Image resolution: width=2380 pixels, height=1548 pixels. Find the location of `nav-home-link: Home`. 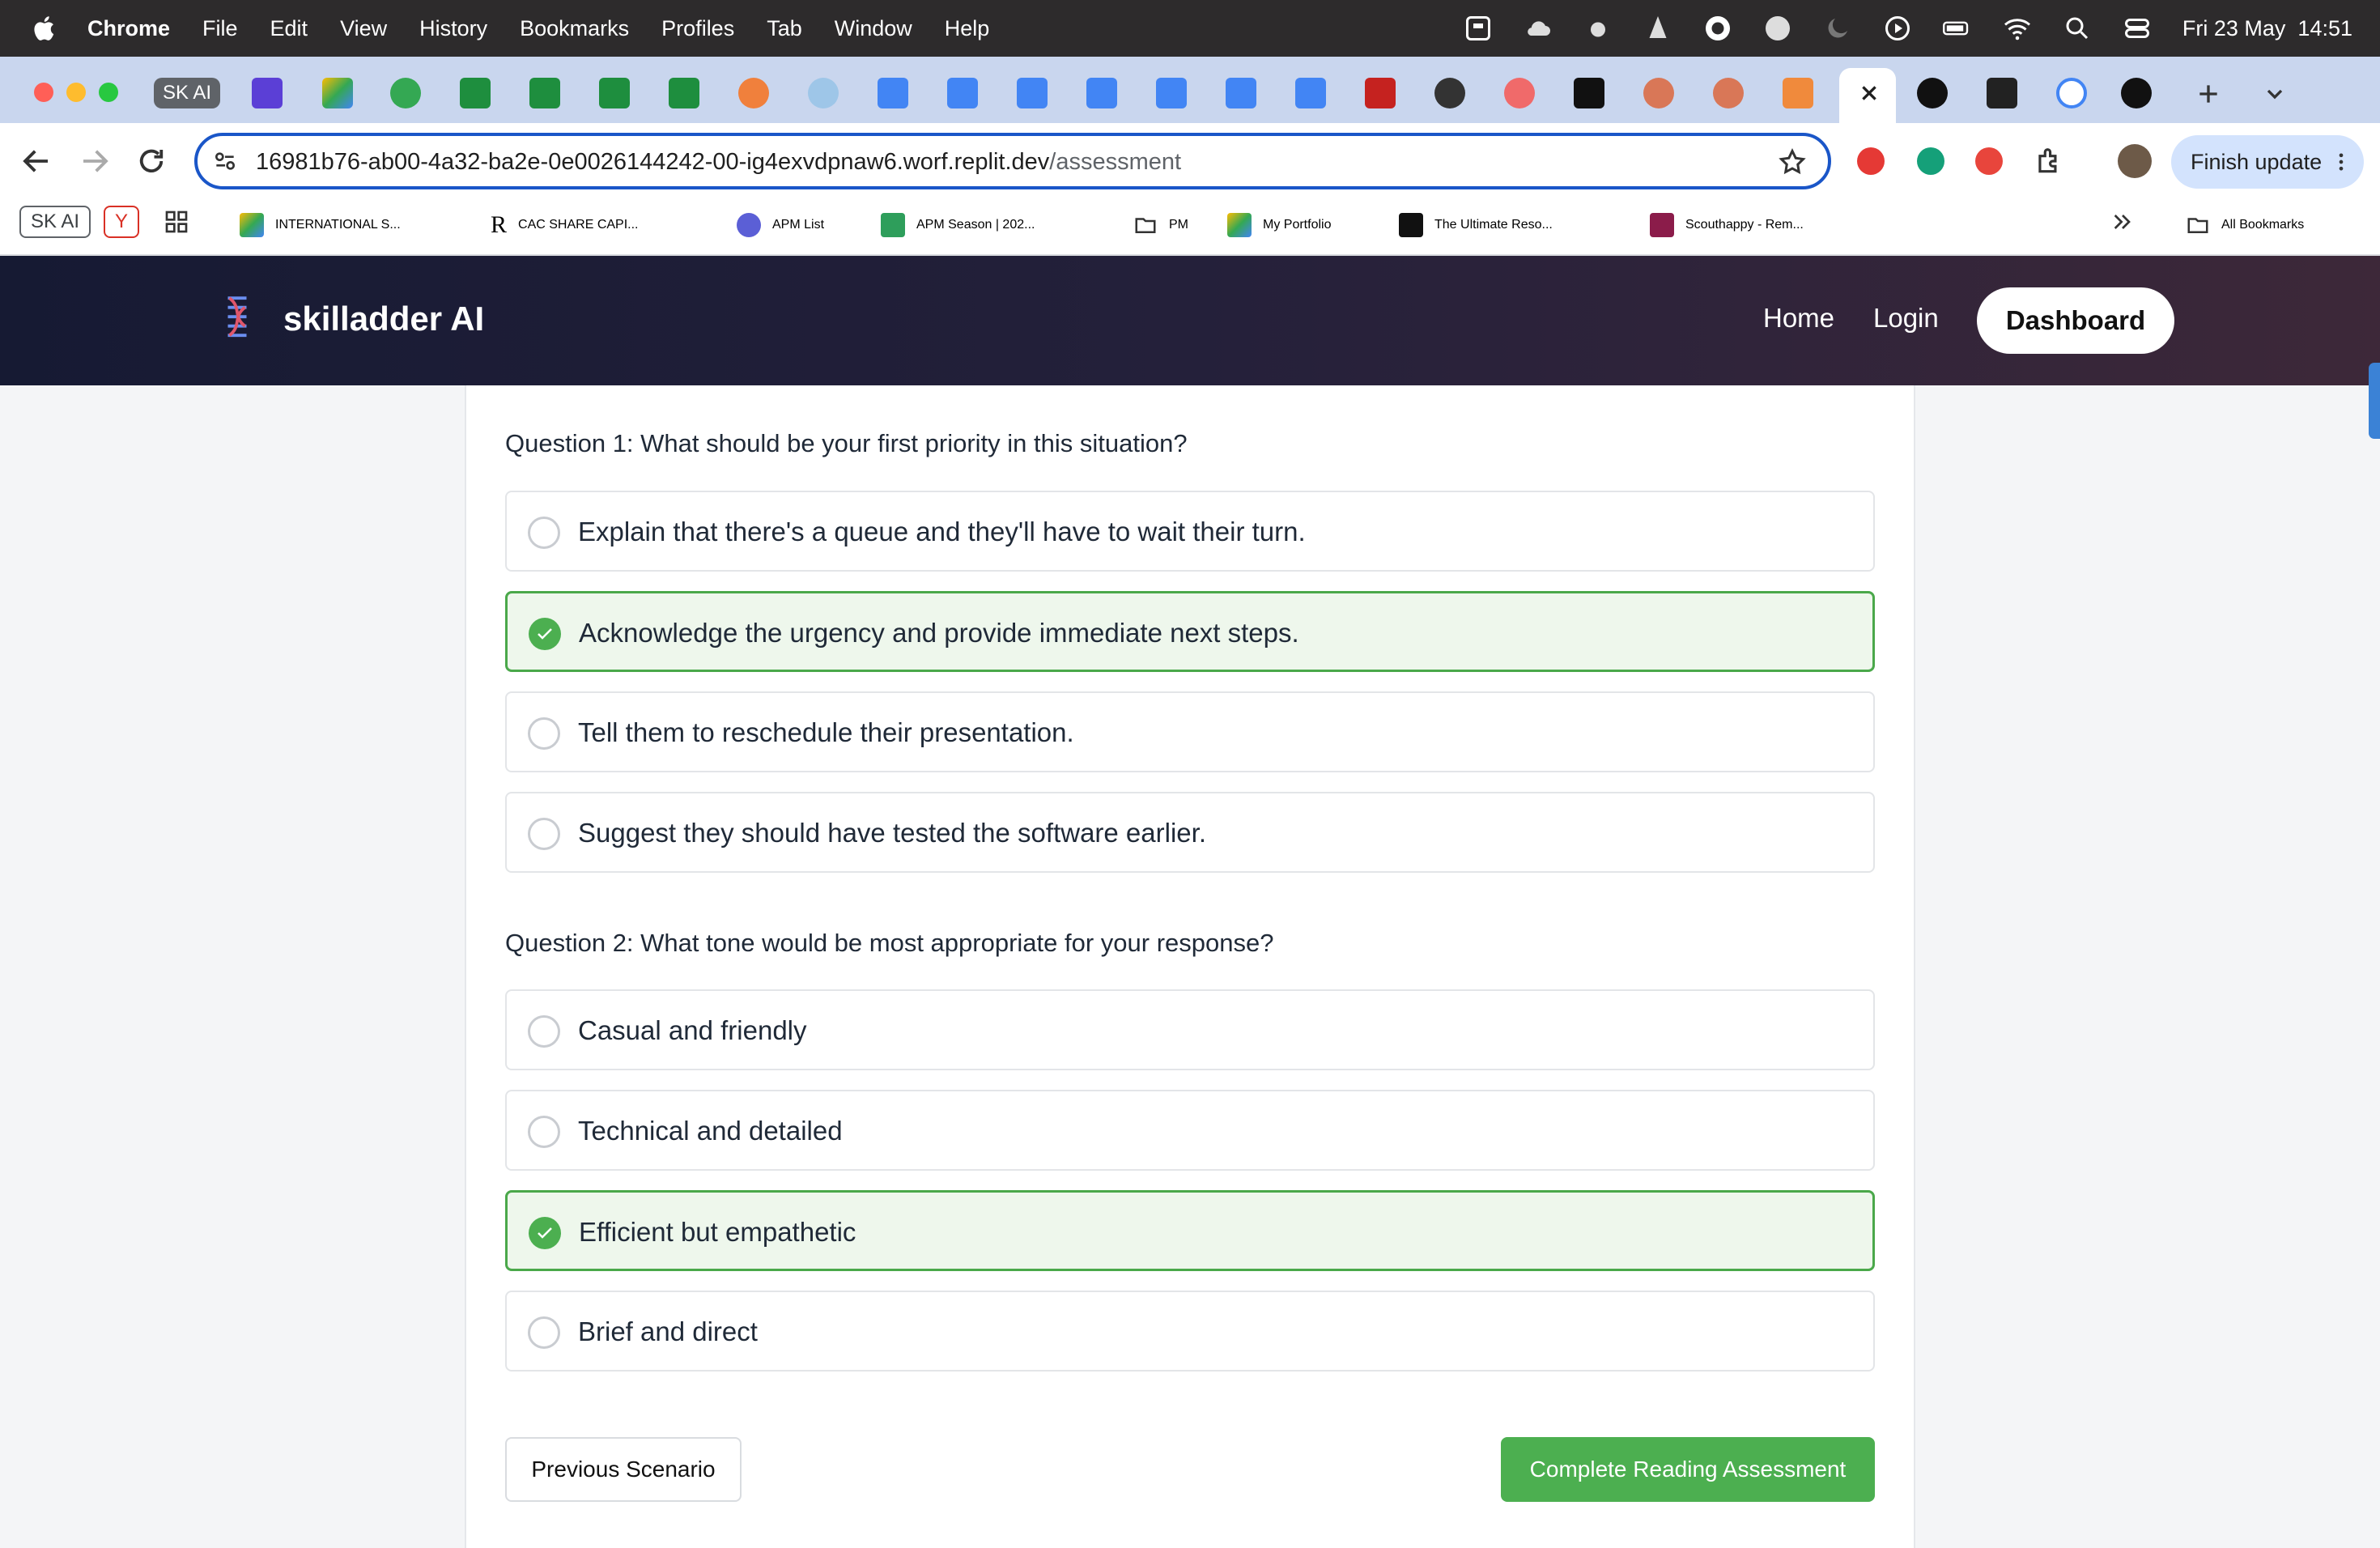

nav-home-link: Home is located at coordinates (1799, 319).